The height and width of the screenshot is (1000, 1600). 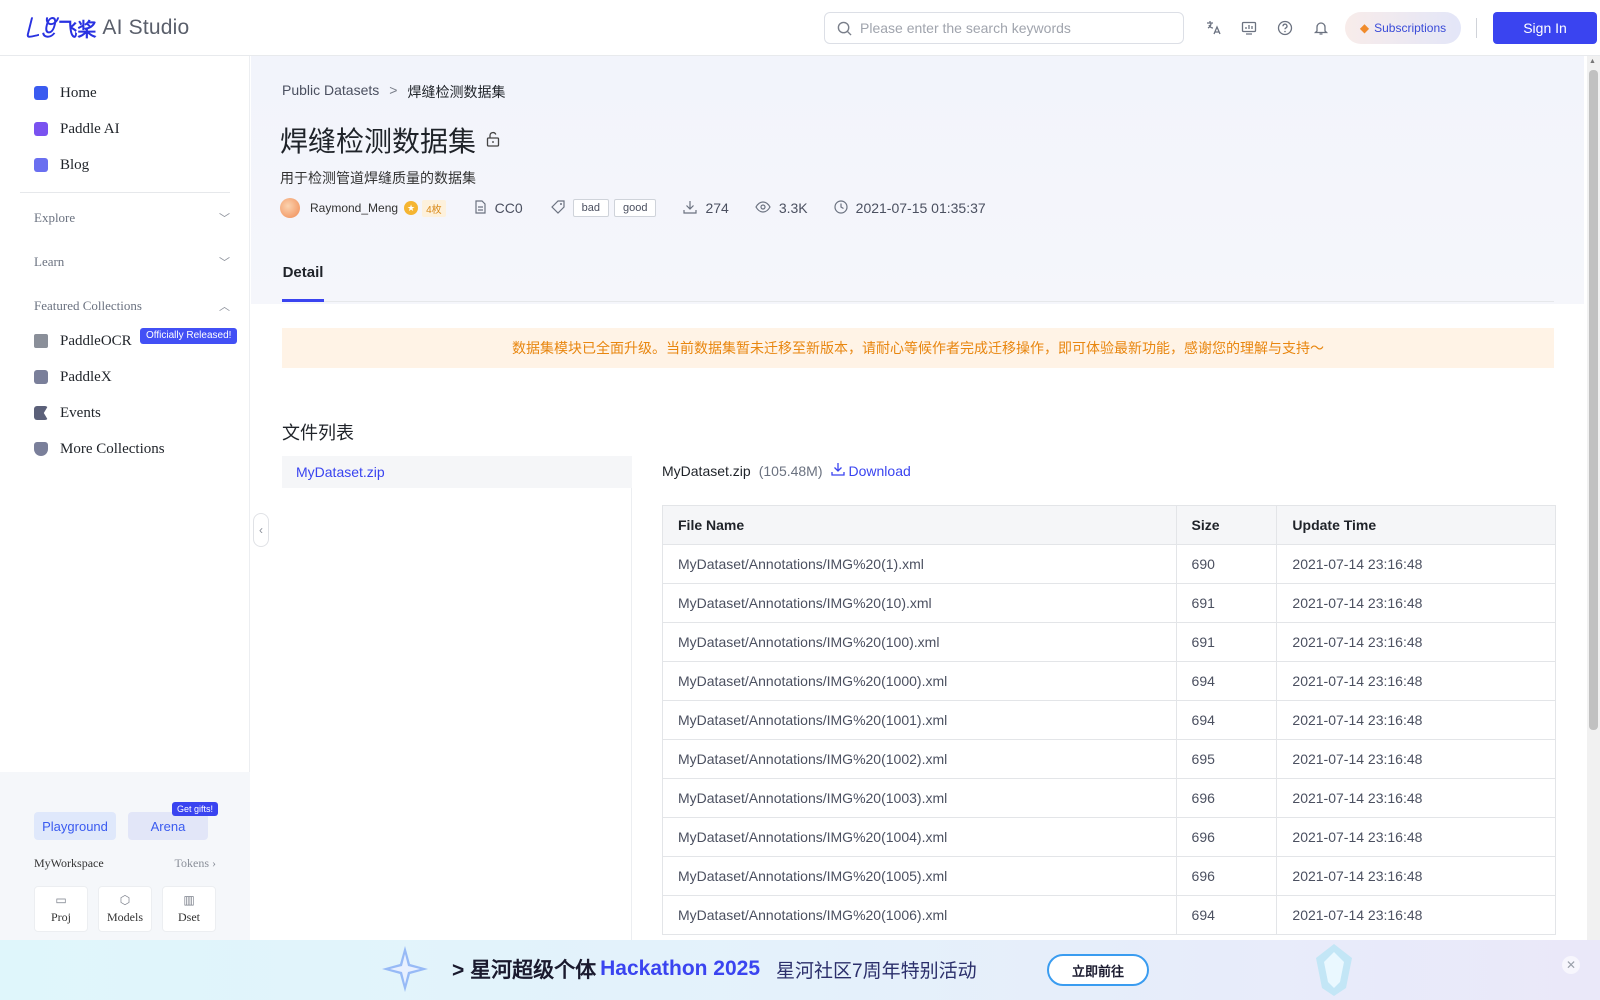 I want to click on tile-datasets: ▥ Dset, so click(x=189, y=909).